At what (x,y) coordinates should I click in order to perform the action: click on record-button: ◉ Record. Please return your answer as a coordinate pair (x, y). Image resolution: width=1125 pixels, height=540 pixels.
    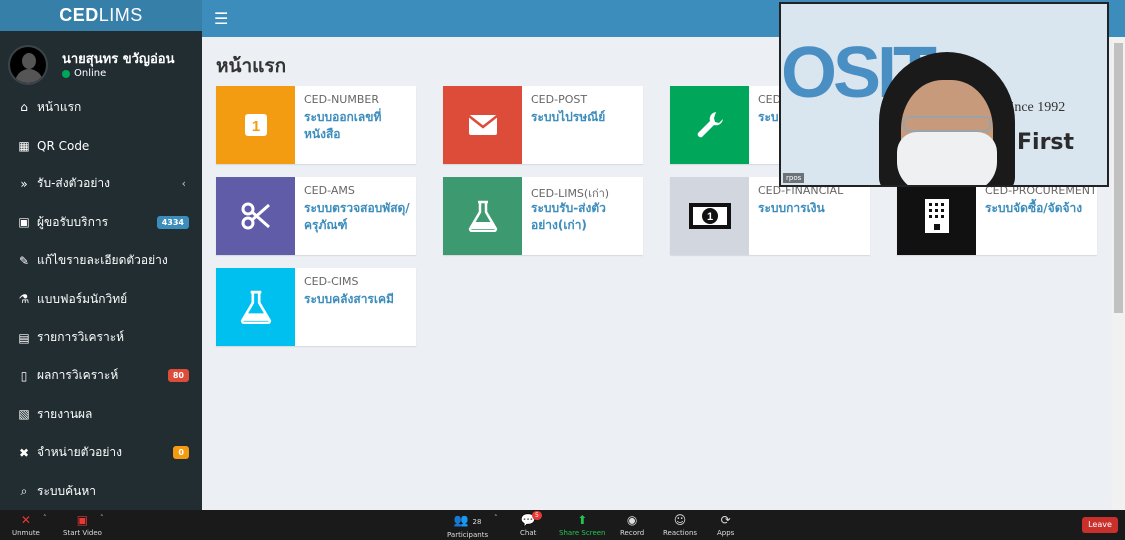
    Looking at the image, I should click on (632, 525).